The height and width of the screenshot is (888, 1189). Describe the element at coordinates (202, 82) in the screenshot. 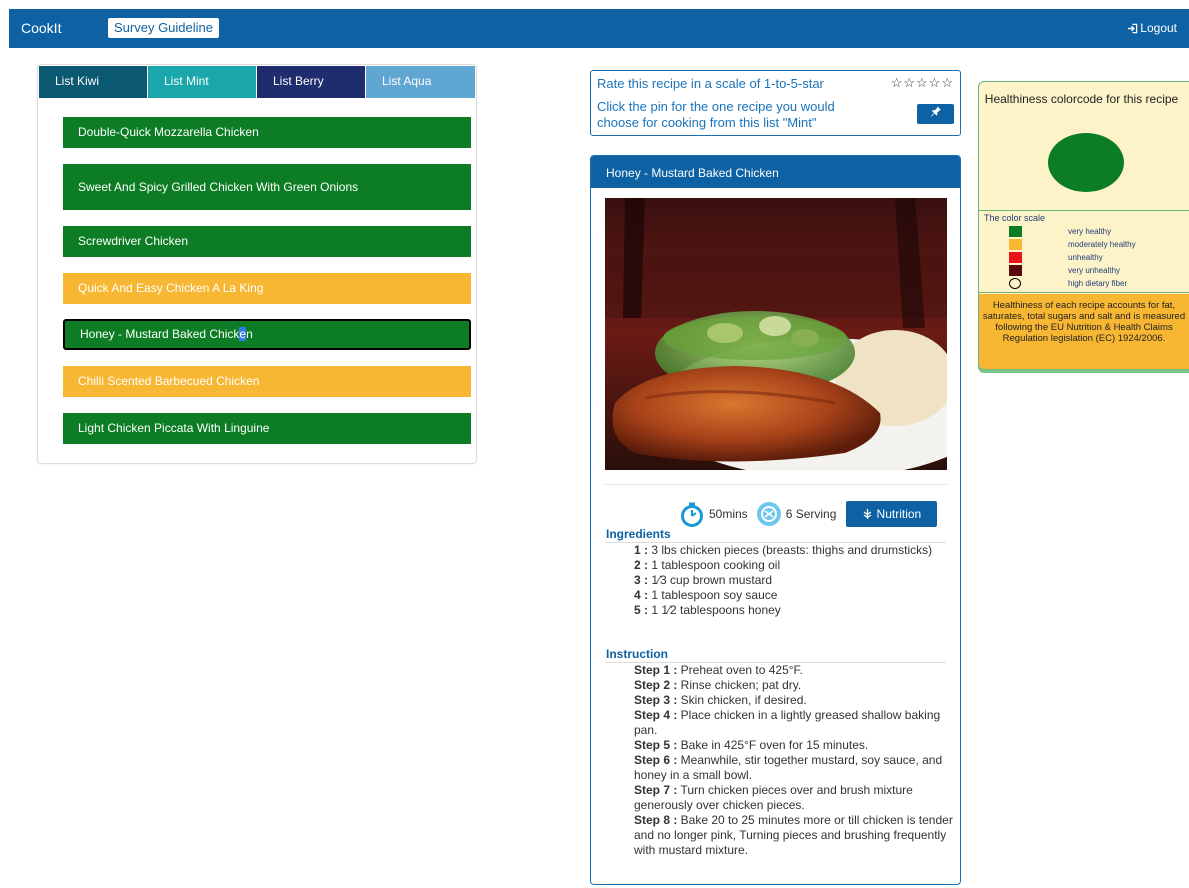

I see `tab-list-mint: List Mint` at that location.